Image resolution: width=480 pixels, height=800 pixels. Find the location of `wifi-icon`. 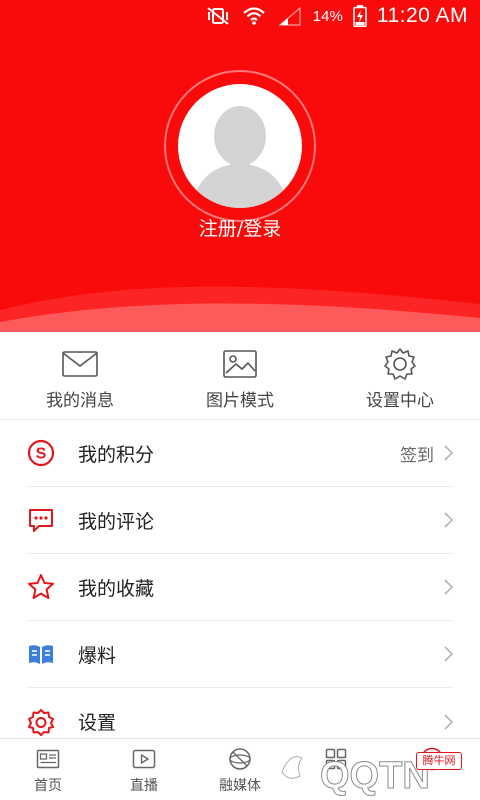

wifi-icon is located at coordinates (254, 16).